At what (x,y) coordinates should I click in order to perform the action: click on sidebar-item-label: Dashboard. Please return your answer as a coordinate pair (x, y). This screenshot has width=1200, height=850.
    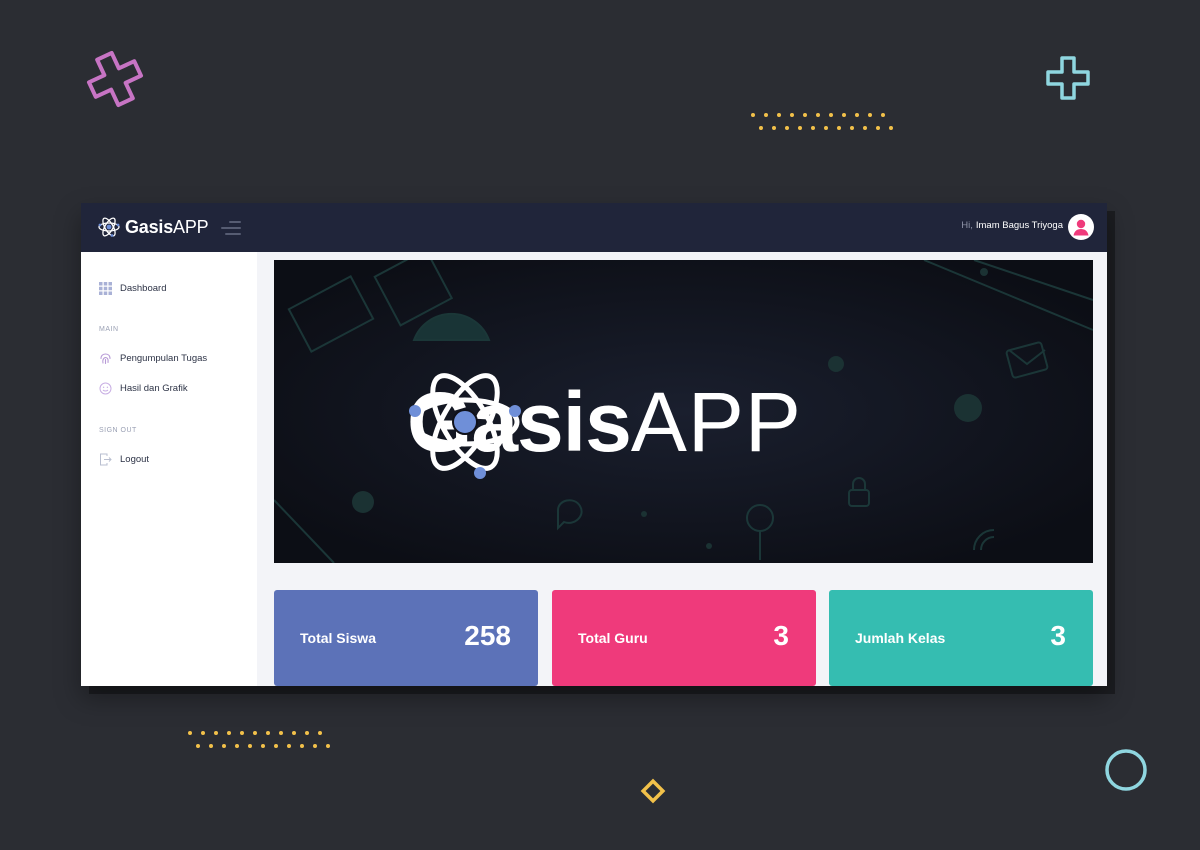
    Looking at the image, I should click on (143, 288).